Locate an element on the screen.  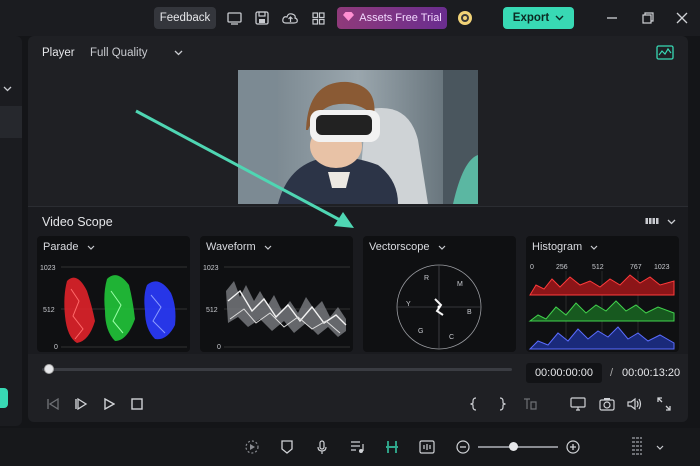
zoom-slider-track is located at coordinates (518, 447).